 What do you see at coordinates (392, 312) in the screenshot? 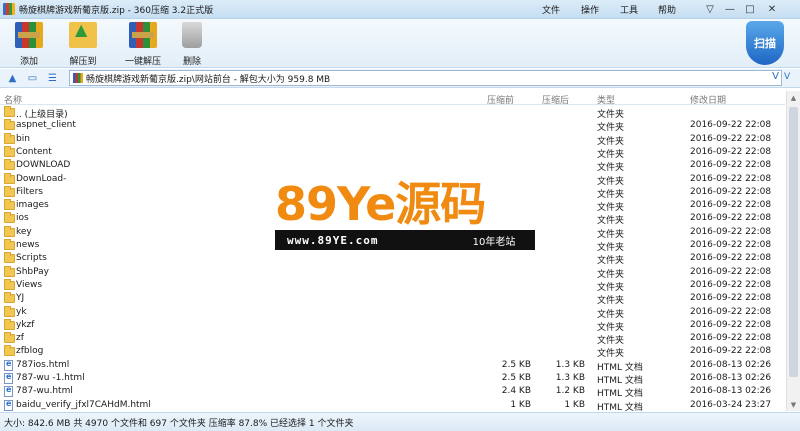
I see `table-row: yk 文件夹 2016-09-22 22:08` at bounding box center [392, 312].